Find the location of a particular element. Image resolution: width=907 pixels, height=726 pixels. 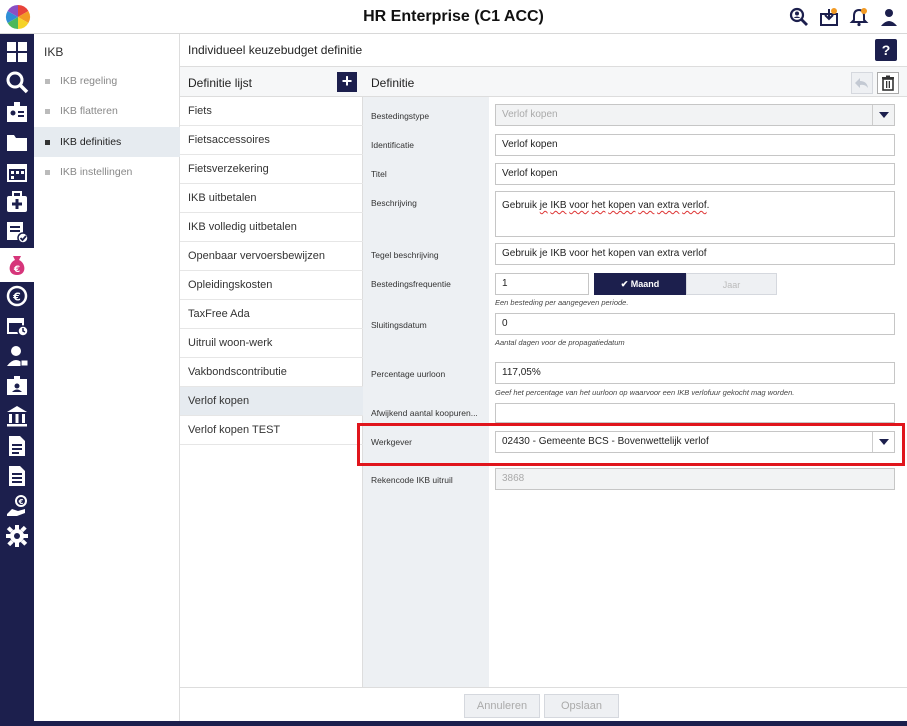

list-item: Fietsverzekering is located at coordinates (271, 169).